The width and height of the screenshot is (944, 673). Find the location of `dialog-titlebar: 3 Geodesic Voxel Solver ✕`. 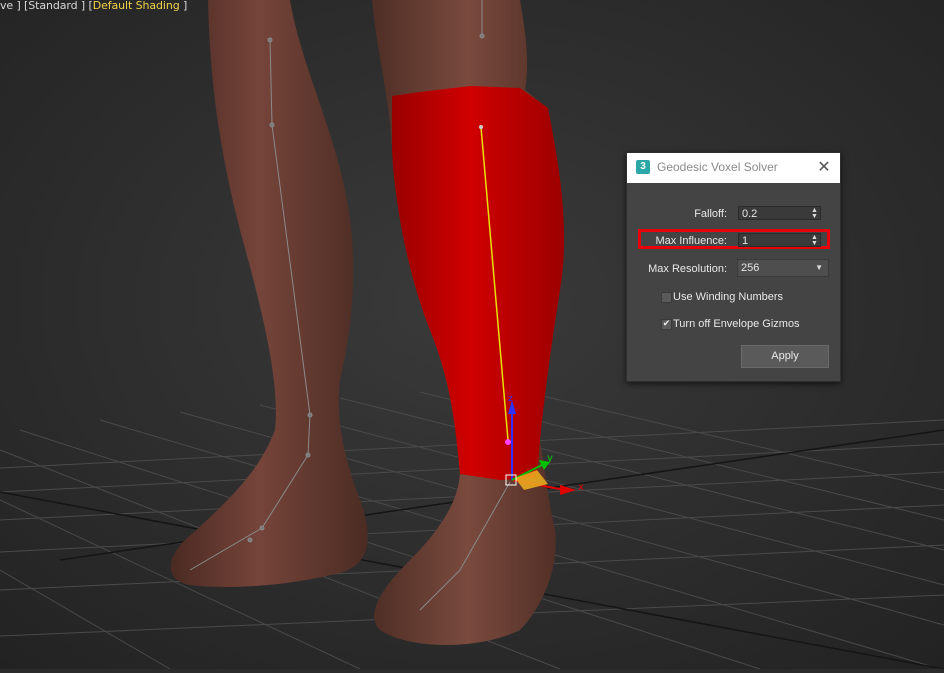

dialog-titlebar: 3 Geodesic Voxel Solver ✕ is located at coordinates (733, 168).